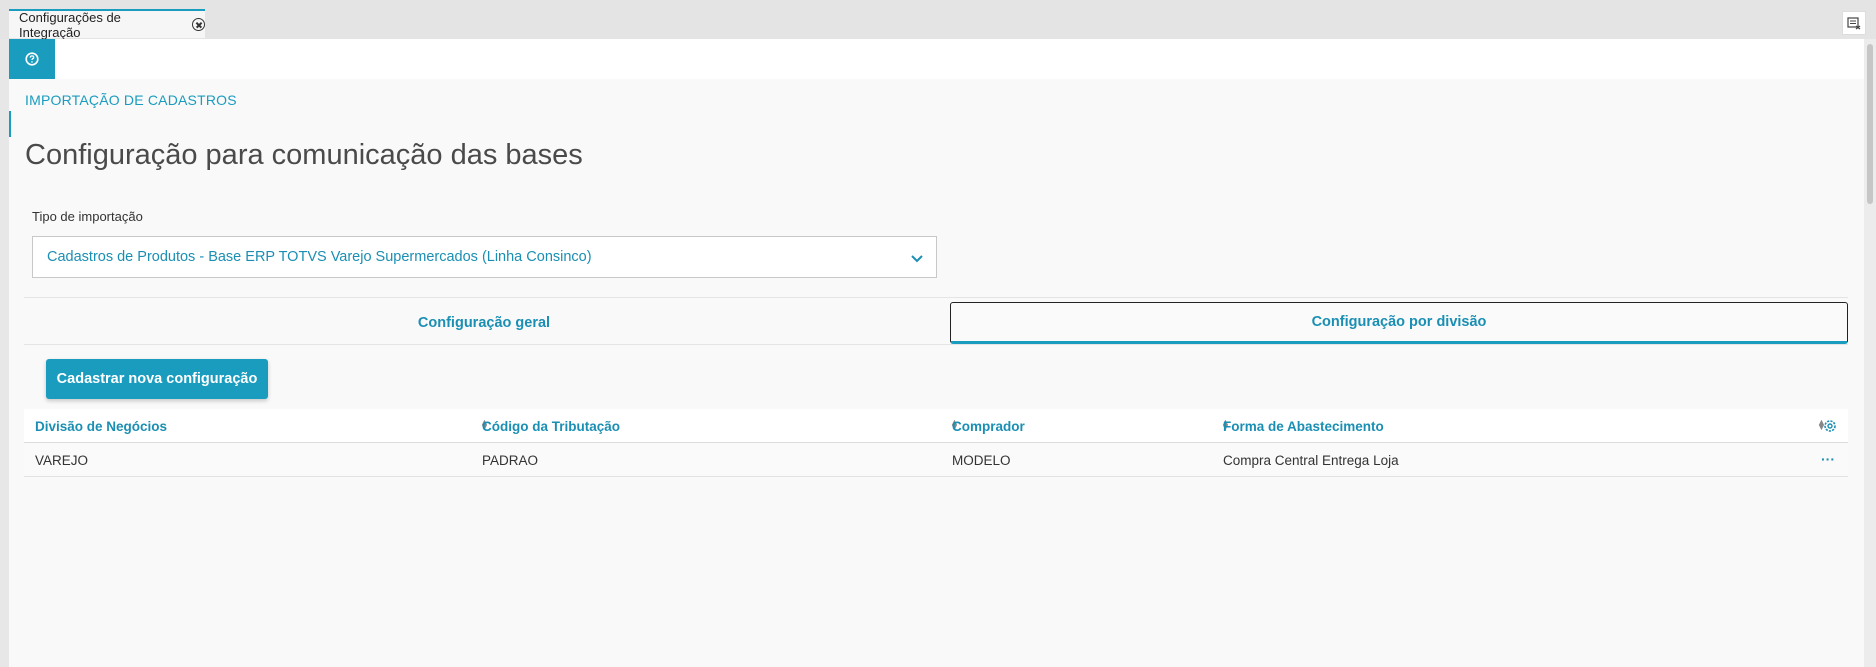  What do you see at coordinates (1870, 124) in the screenshot?
I see `scrollbar-thumb` at bounding box center [1870, 124].